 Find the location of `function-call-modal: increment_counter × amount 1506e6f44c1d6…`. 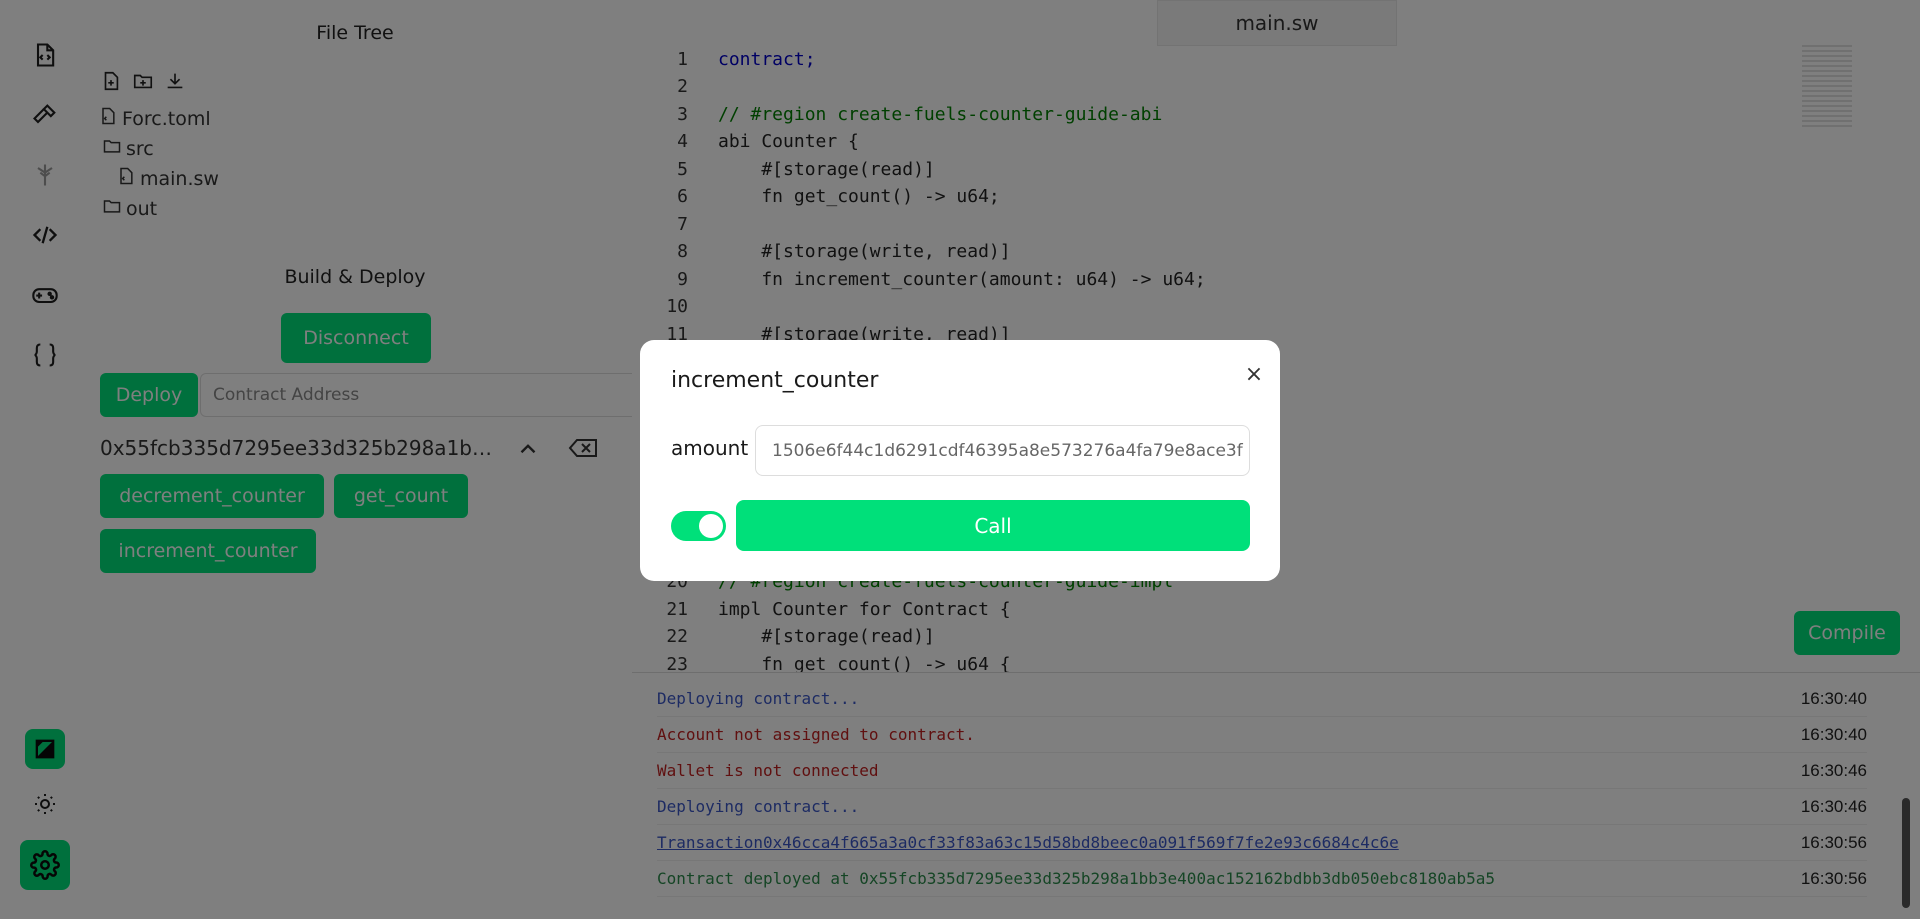

function-call-modal: increment_counter × amount 1506e6f44c1d6… is located at coordinates (960, 460).